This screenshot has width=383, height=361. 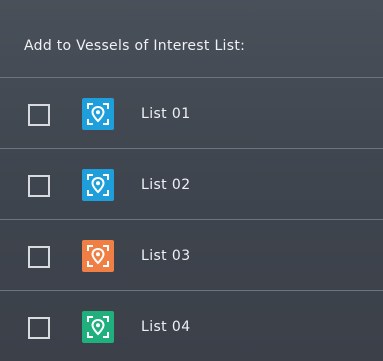 I want to click on list-label: List 03, so click(x=166, y=256).